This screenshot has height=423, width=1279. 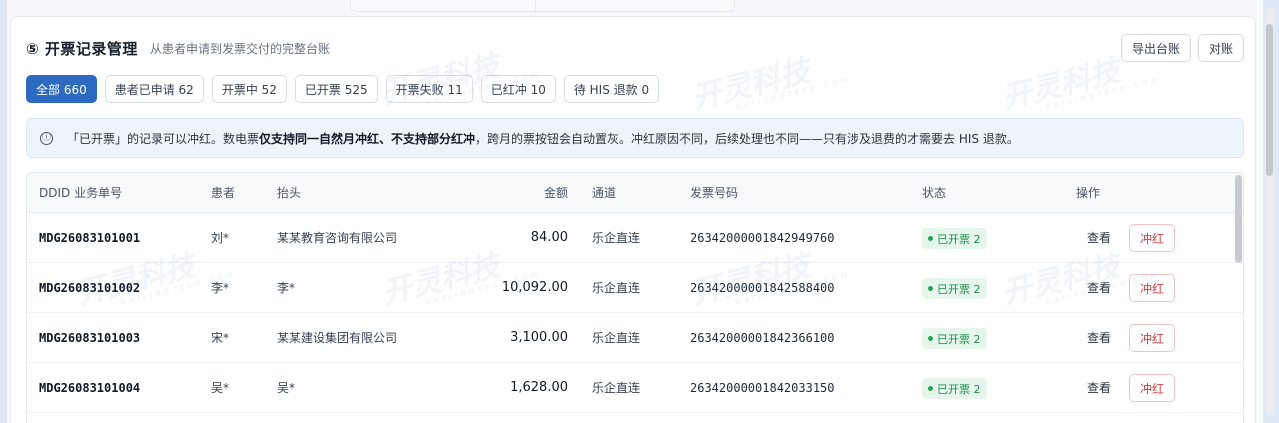 I want to click on cell-patient: 刘*, so click(x=220, y=238).